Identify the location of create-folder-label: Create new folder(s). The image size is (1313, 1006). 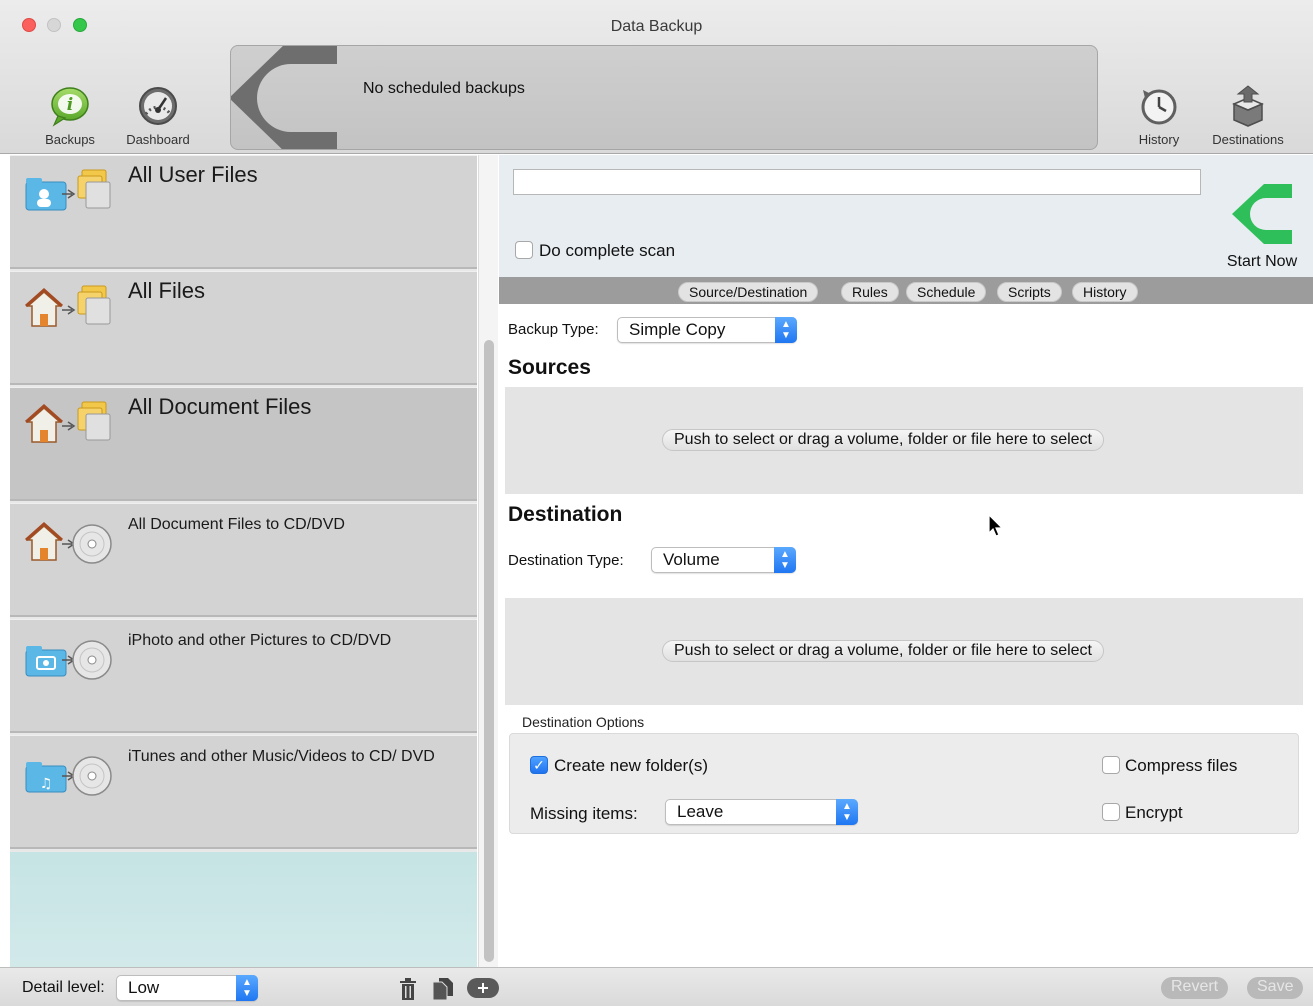
(631, 765).